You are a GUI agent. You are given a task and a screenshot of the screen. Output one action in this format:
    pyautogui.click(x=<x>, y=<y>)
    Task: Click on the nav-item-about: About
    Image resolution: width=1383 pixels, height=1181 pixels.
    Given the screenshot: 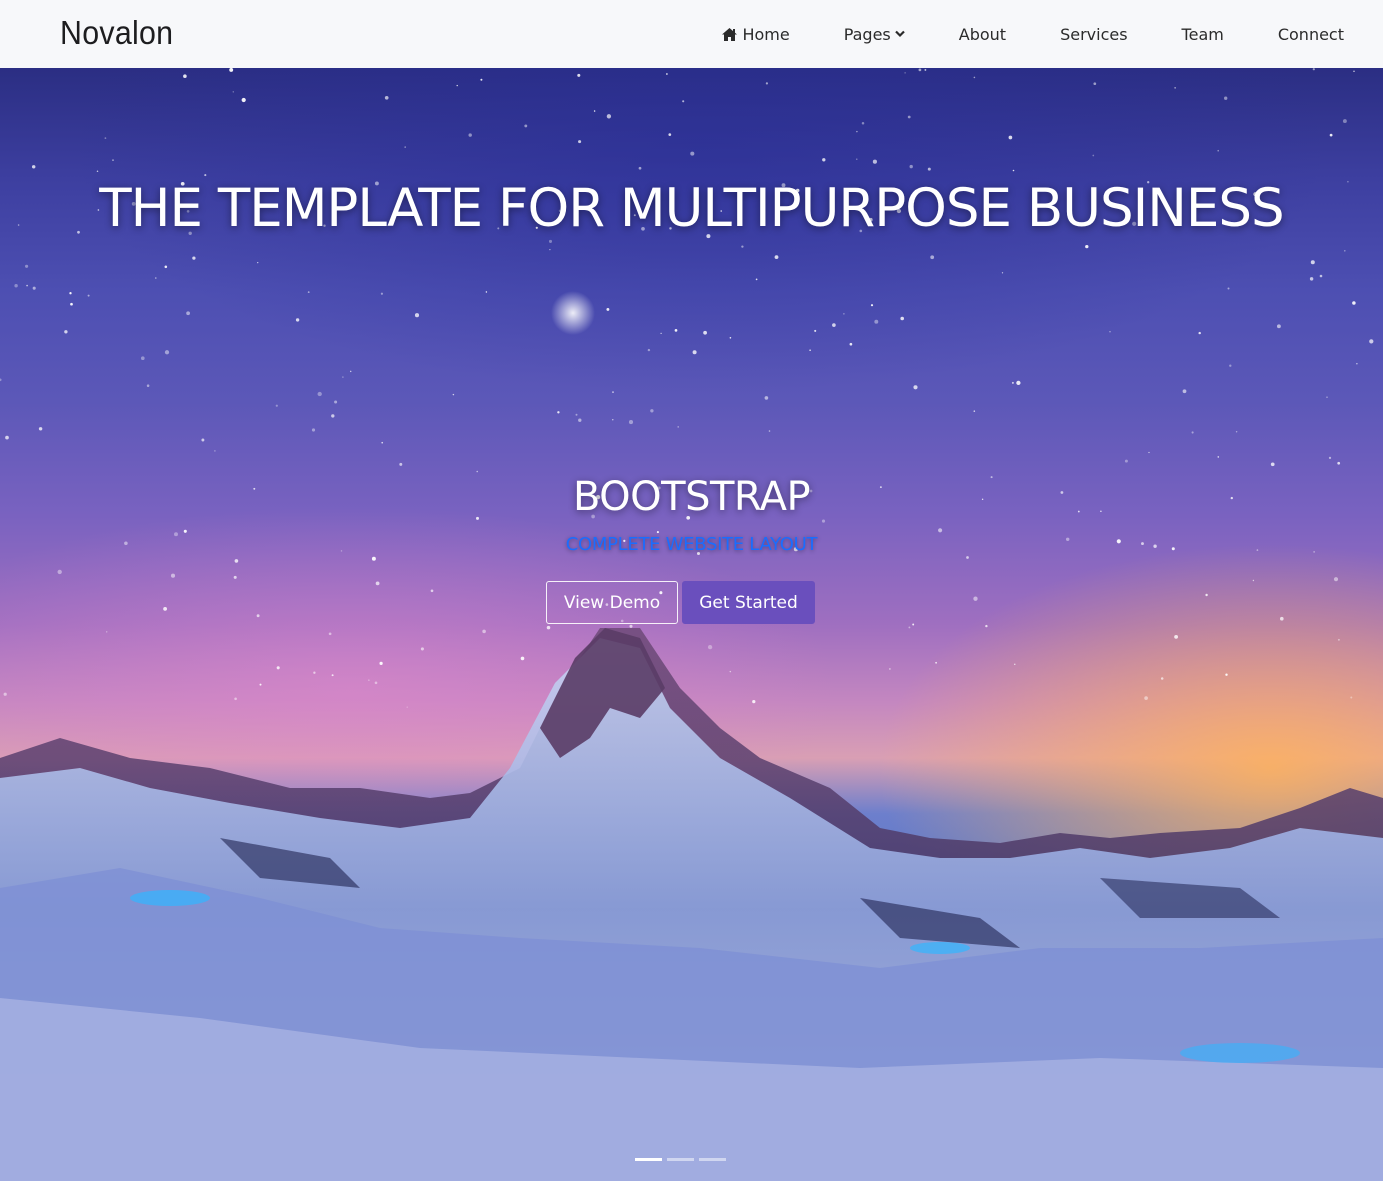 What is the action you would take?
    pyautogui.click(x=982, y=34)
    